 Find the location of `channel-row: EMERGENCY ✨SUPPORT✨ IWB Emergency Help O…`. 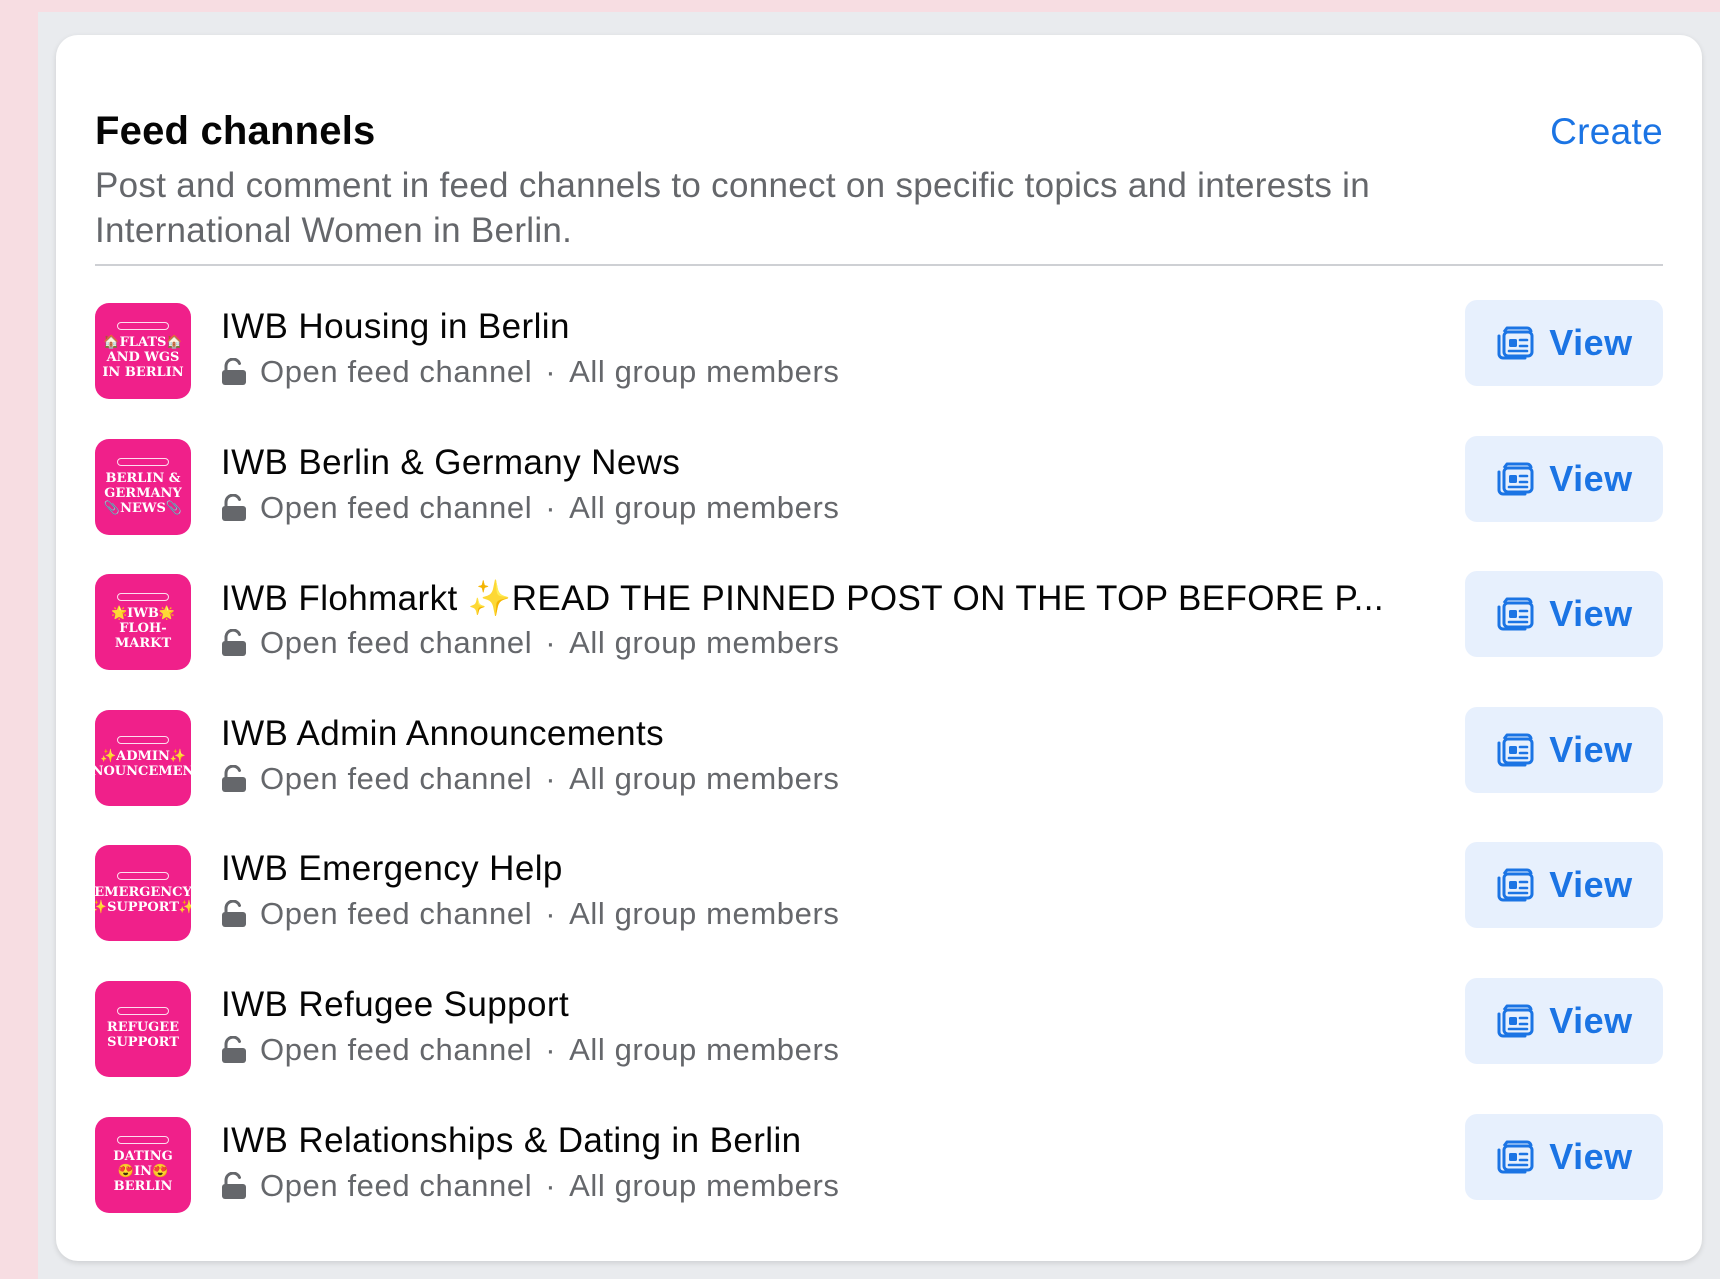

channel-row: EMERGENCY ✨SUPPORT✨ IWB Emergency Help O… is located at coordinates (879, 903).